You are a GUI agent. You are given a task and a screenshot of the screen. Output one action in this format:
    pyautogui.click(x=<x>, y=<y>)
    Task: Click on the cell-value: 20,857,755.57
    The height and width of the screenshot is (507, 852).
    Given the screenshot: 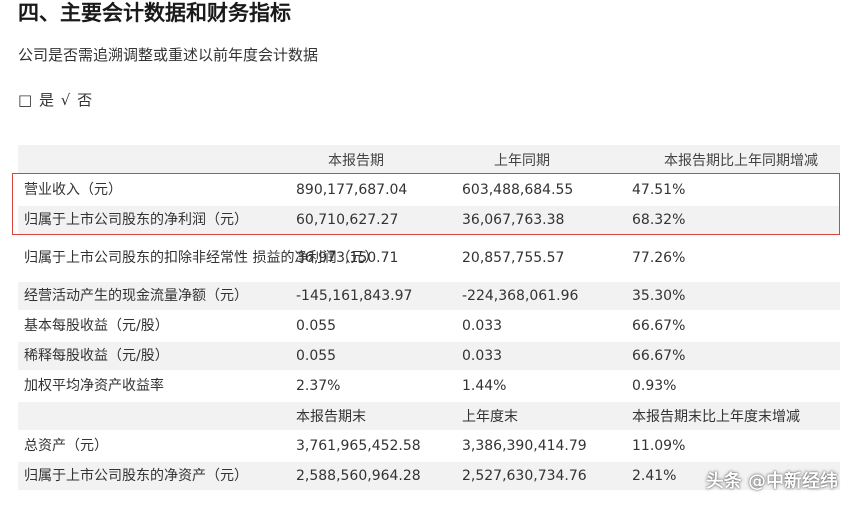 What is the action you would take?
    pyautogui.click(x=541, y=258)
    